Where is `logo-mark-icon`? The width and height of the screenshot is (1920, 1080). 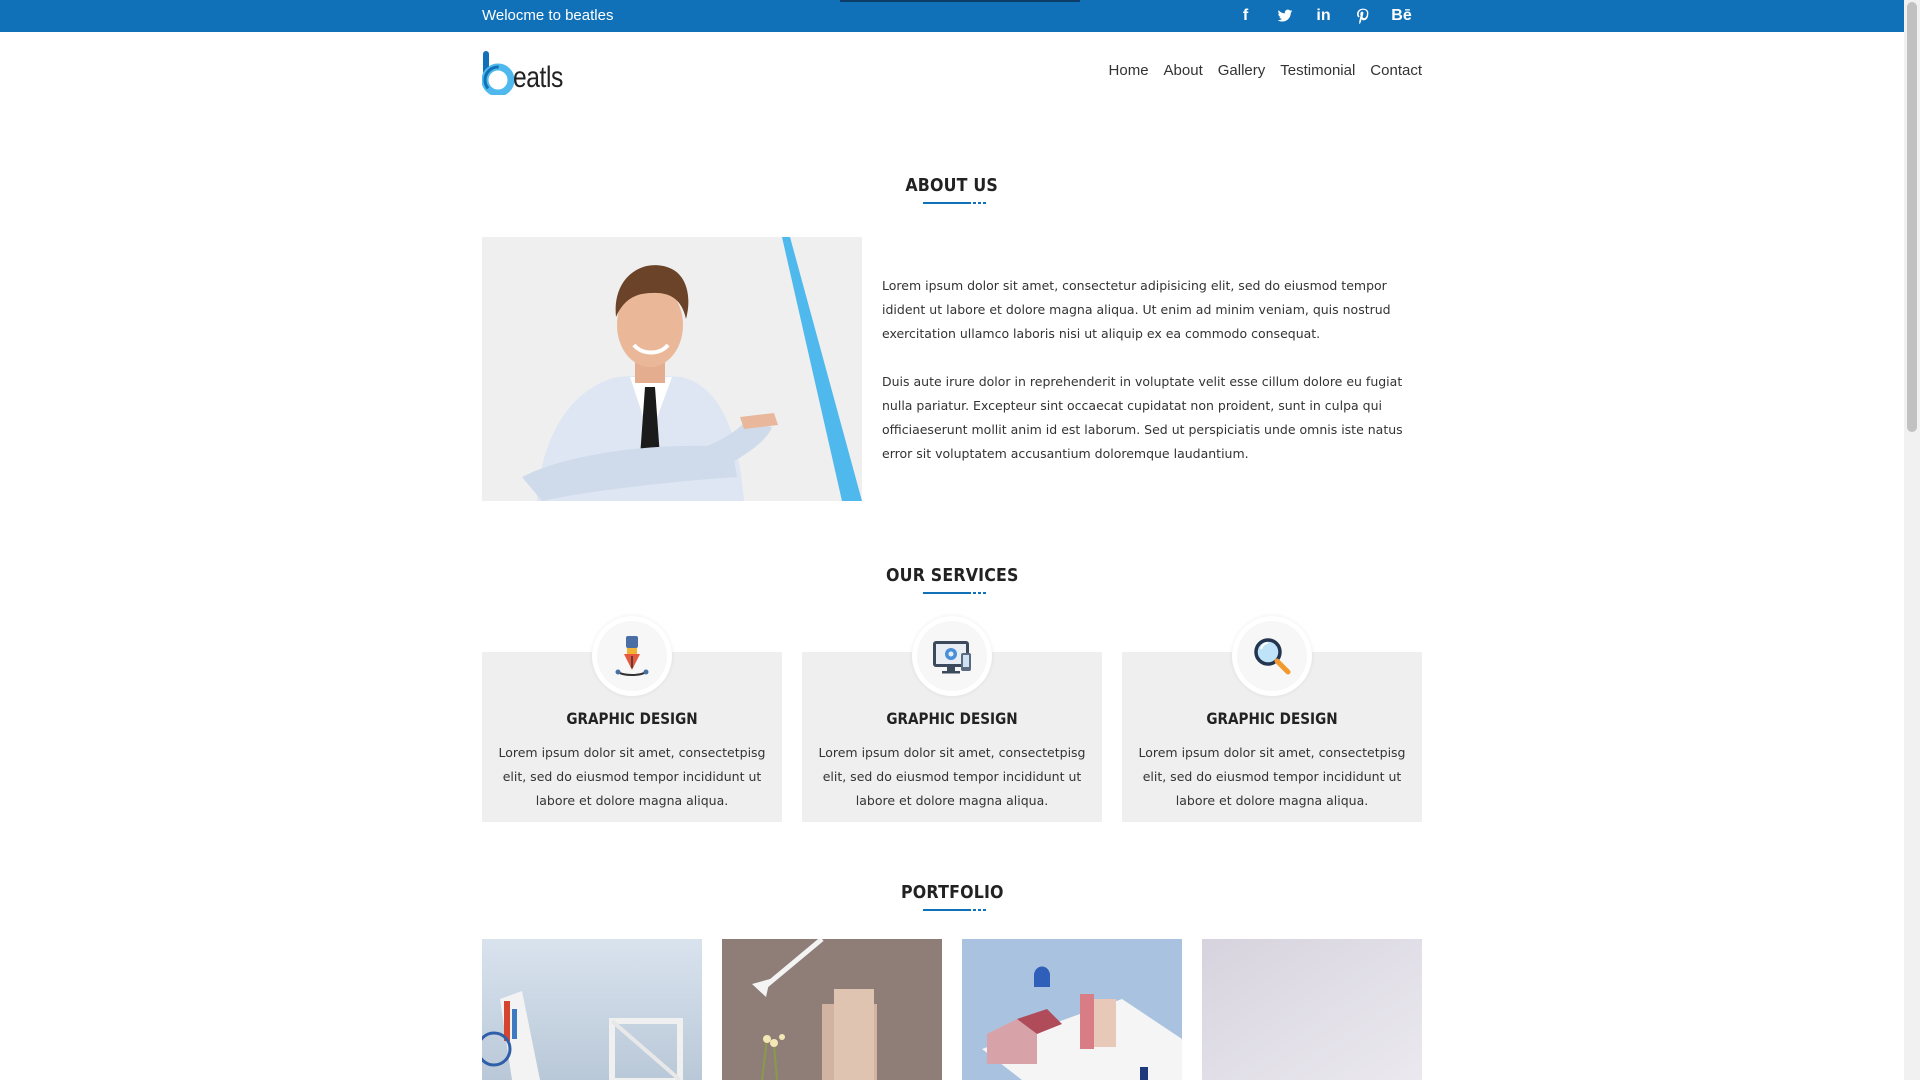 logo-mark-icon is located at coordinates (498, 73).